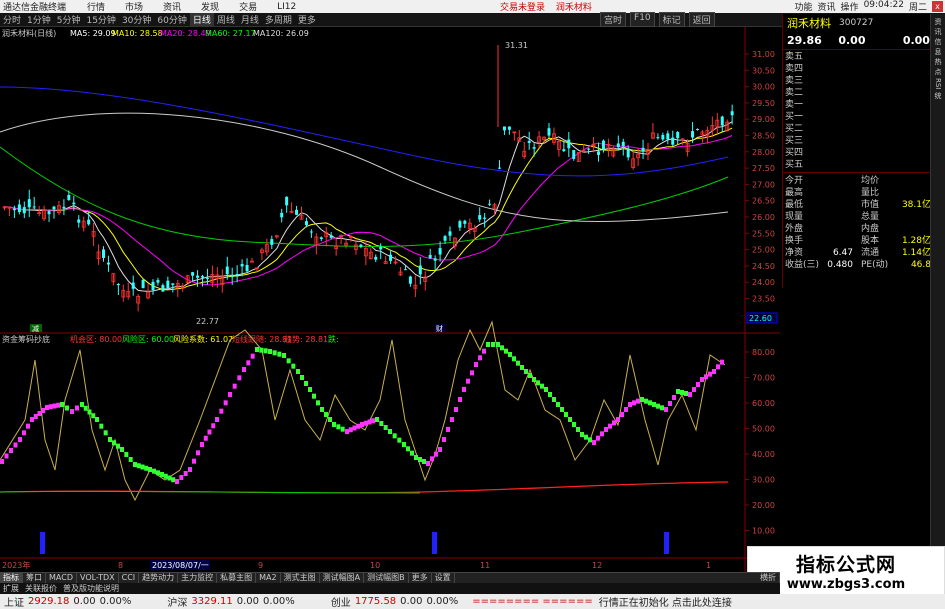  I want to click on menu-market: 市场, so click(134, 6).